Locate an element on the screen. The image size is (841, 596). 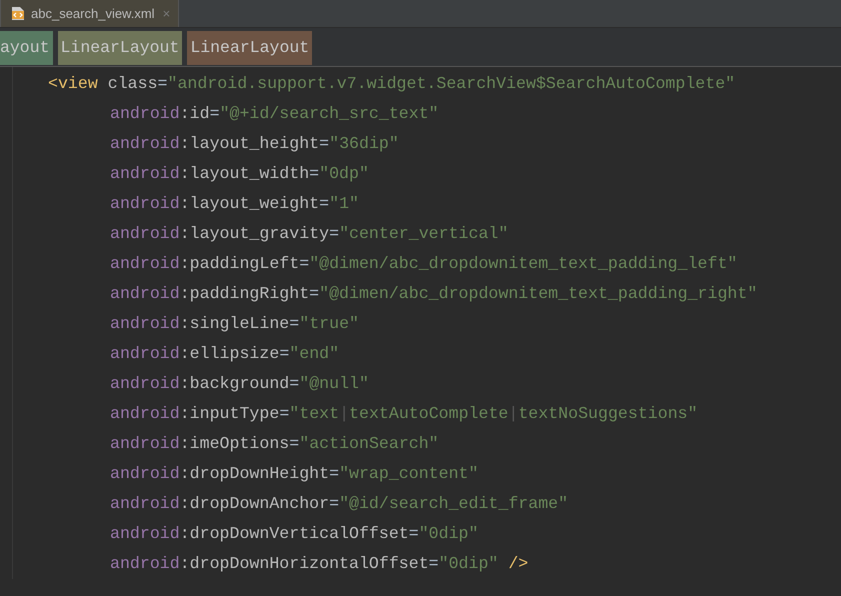
code-line: android:layout_height="36dip" is located at coordinates (254, 143).